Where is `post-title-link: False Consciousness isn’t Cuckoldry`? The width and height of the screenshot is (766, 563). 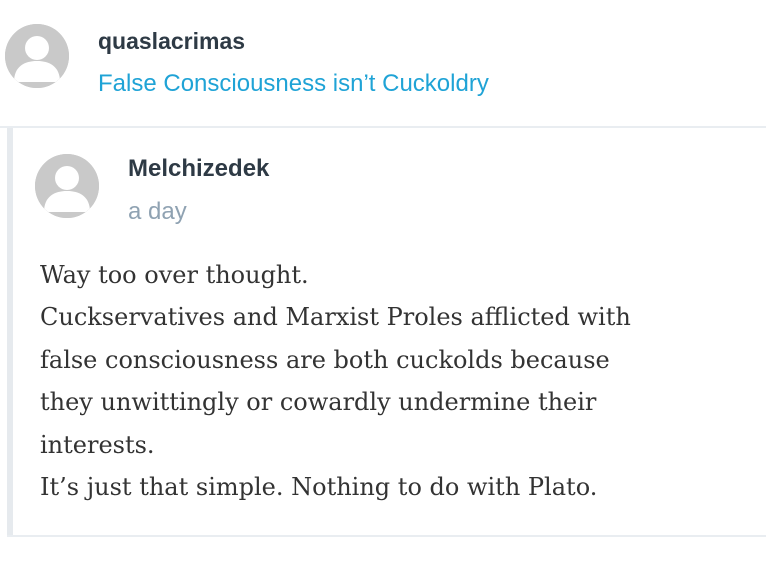
post-title-link: False Consciousness isn’t Cuckoldry is located at coordinates (293, 84).